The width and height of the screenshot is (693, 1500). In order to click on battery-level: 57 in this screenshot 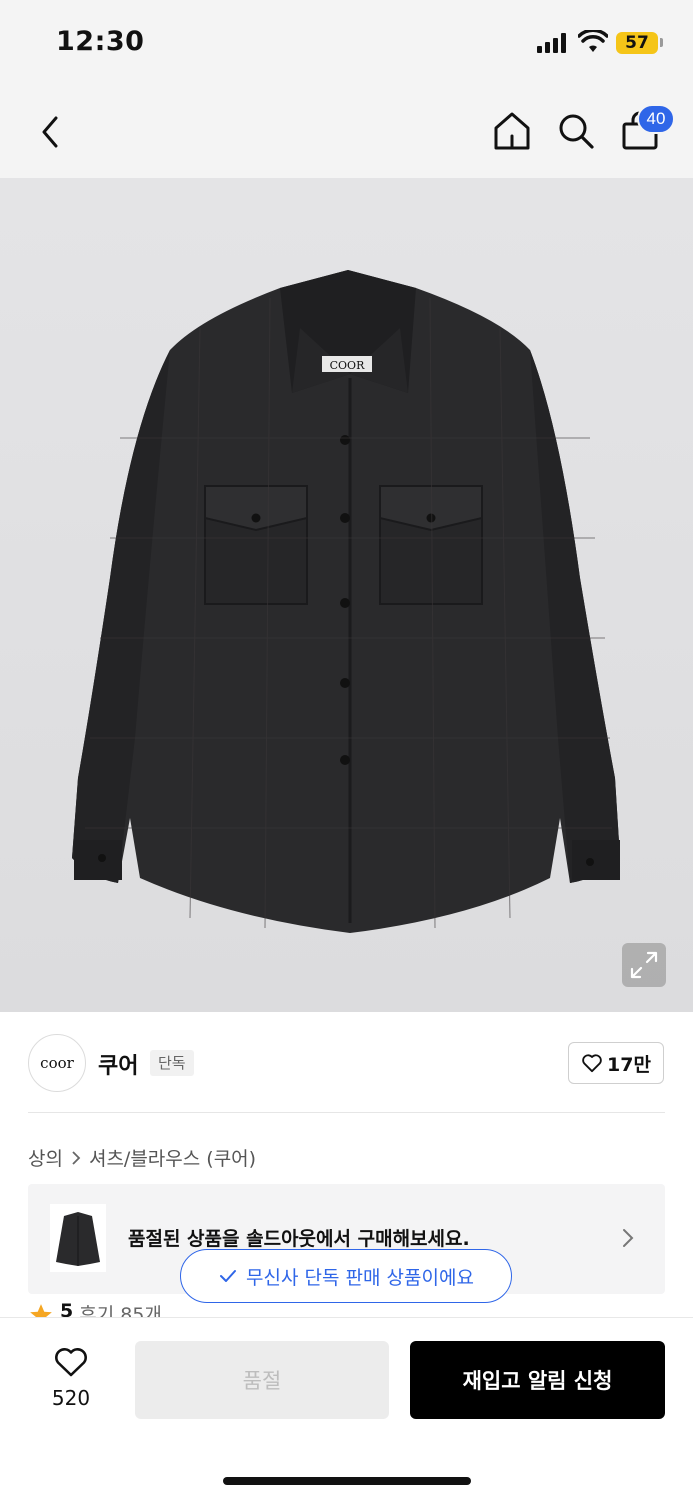, I will do `click(637, 43)`.